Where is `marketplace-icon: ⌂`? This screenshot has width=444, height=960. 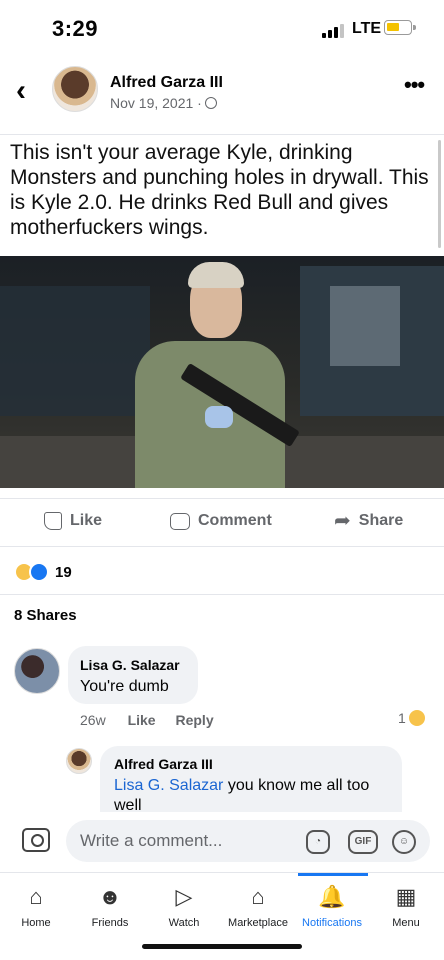
marketplace-icon: ⌂ is located at coordinates (258, 896).